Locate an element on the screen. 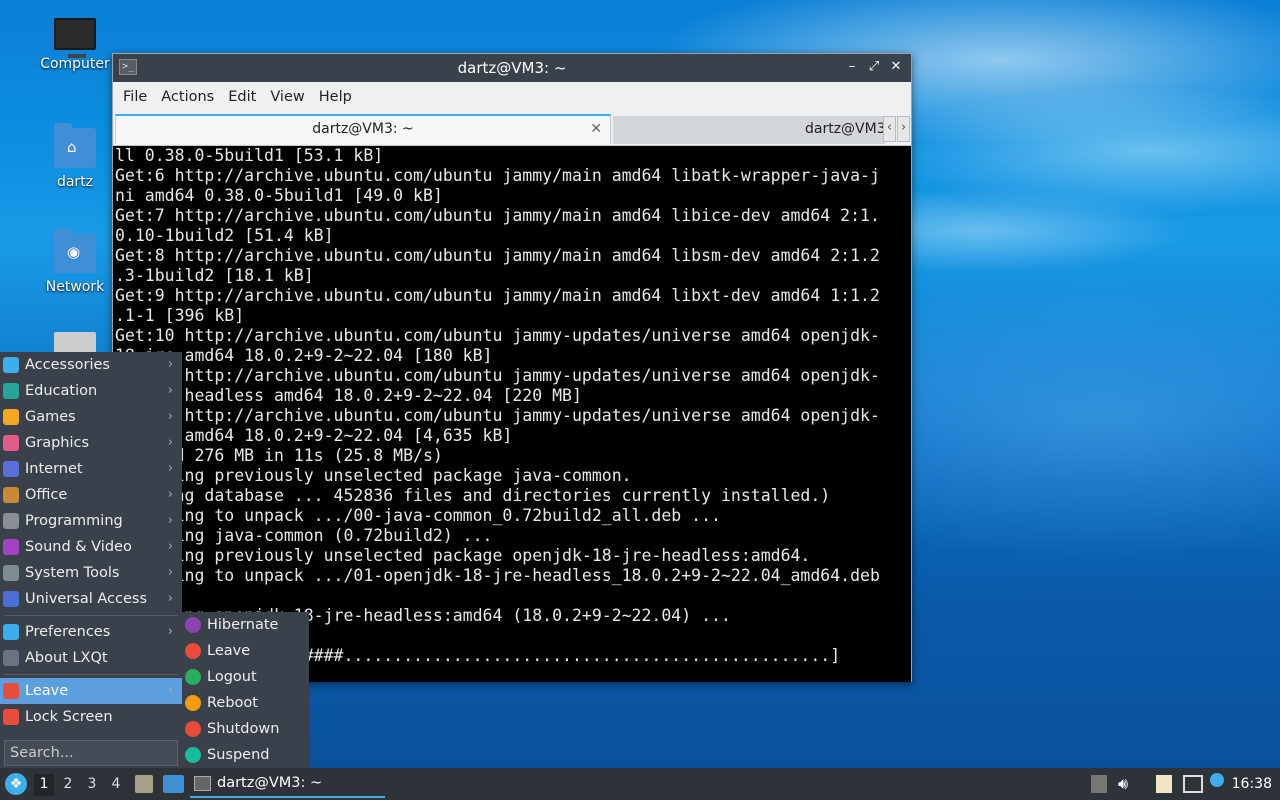 The height and width of the screenshot is (800, 1280). menu-item-leave: Leave › is located at coordinates (91, 691).